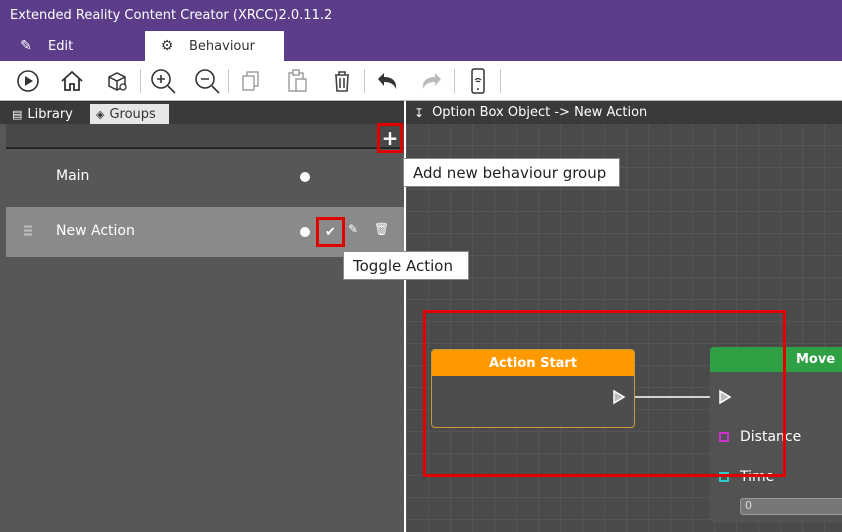  What do you see at coordinates (511, 172) in the screenshot?
I see `tooltip-add-group: Add new behaviour group` at bounding box center [511, 172].